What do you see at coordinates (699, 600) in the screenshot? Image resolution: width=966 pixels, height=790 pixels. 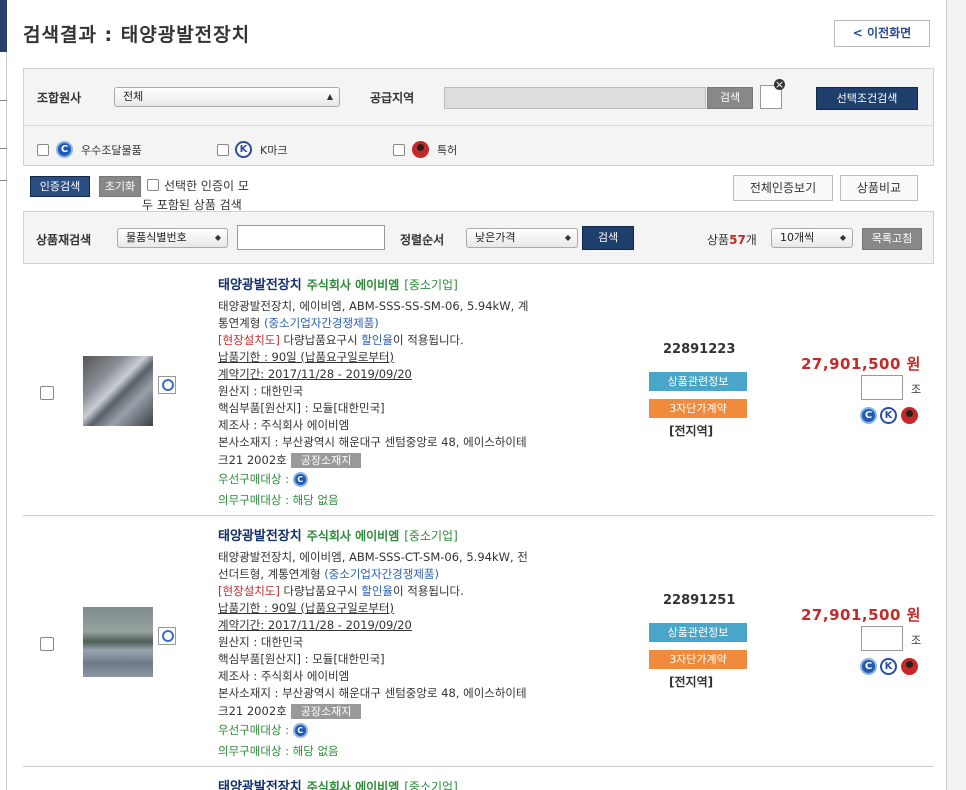 I see `product-code: 22891251` at bounding box center [699, 600].